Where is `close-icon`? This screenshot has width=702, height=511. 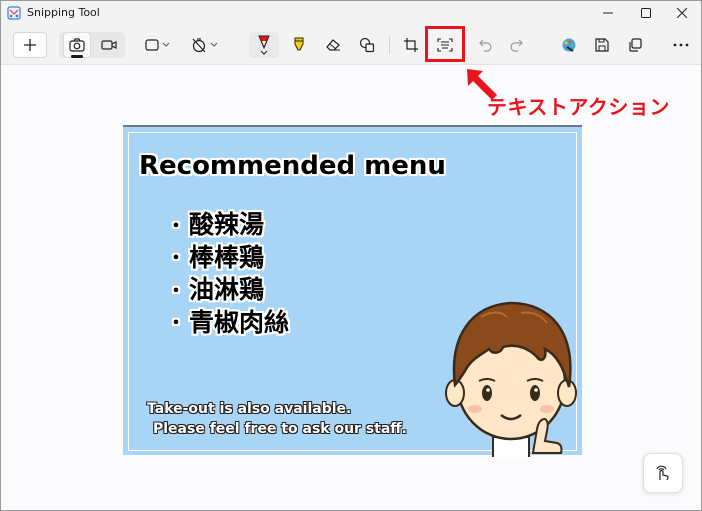 close-icon is located at coordinates (682, 13).